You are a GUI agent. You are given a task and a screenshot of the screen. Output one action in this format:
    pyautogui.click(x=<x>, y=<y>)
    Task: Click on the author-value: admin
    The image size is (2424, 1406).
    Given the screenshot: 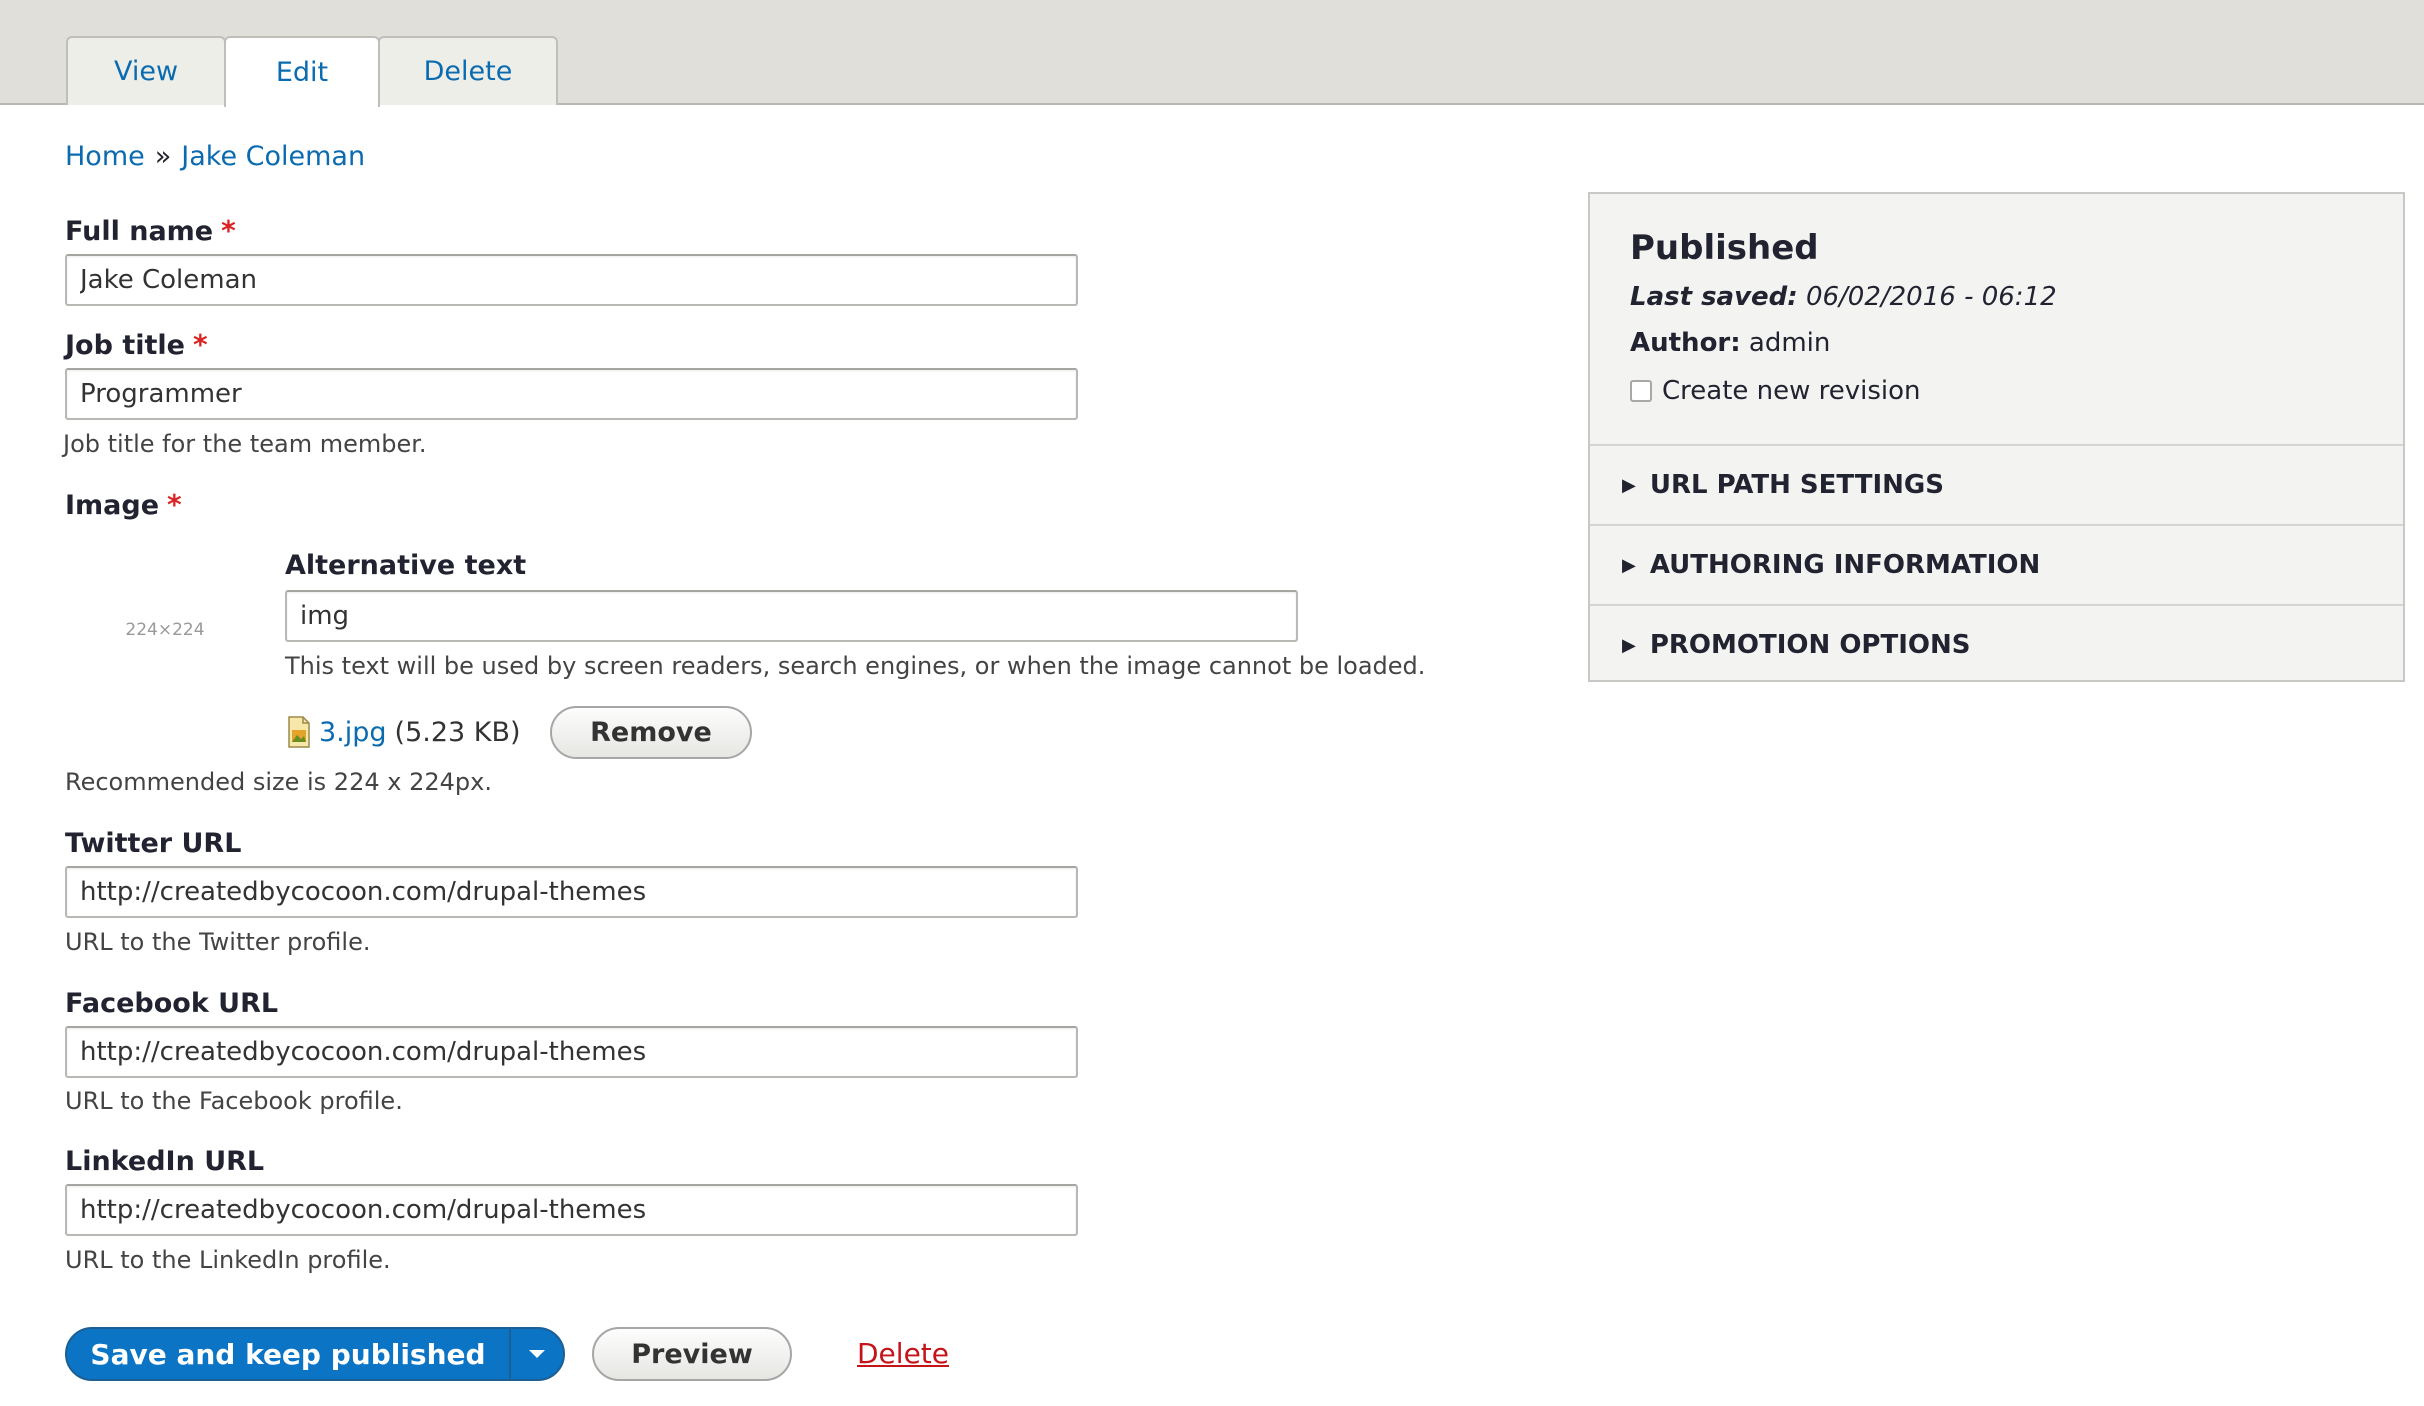 What is the action you would take?
    pyautogui.click(x=1789, y=343)
    